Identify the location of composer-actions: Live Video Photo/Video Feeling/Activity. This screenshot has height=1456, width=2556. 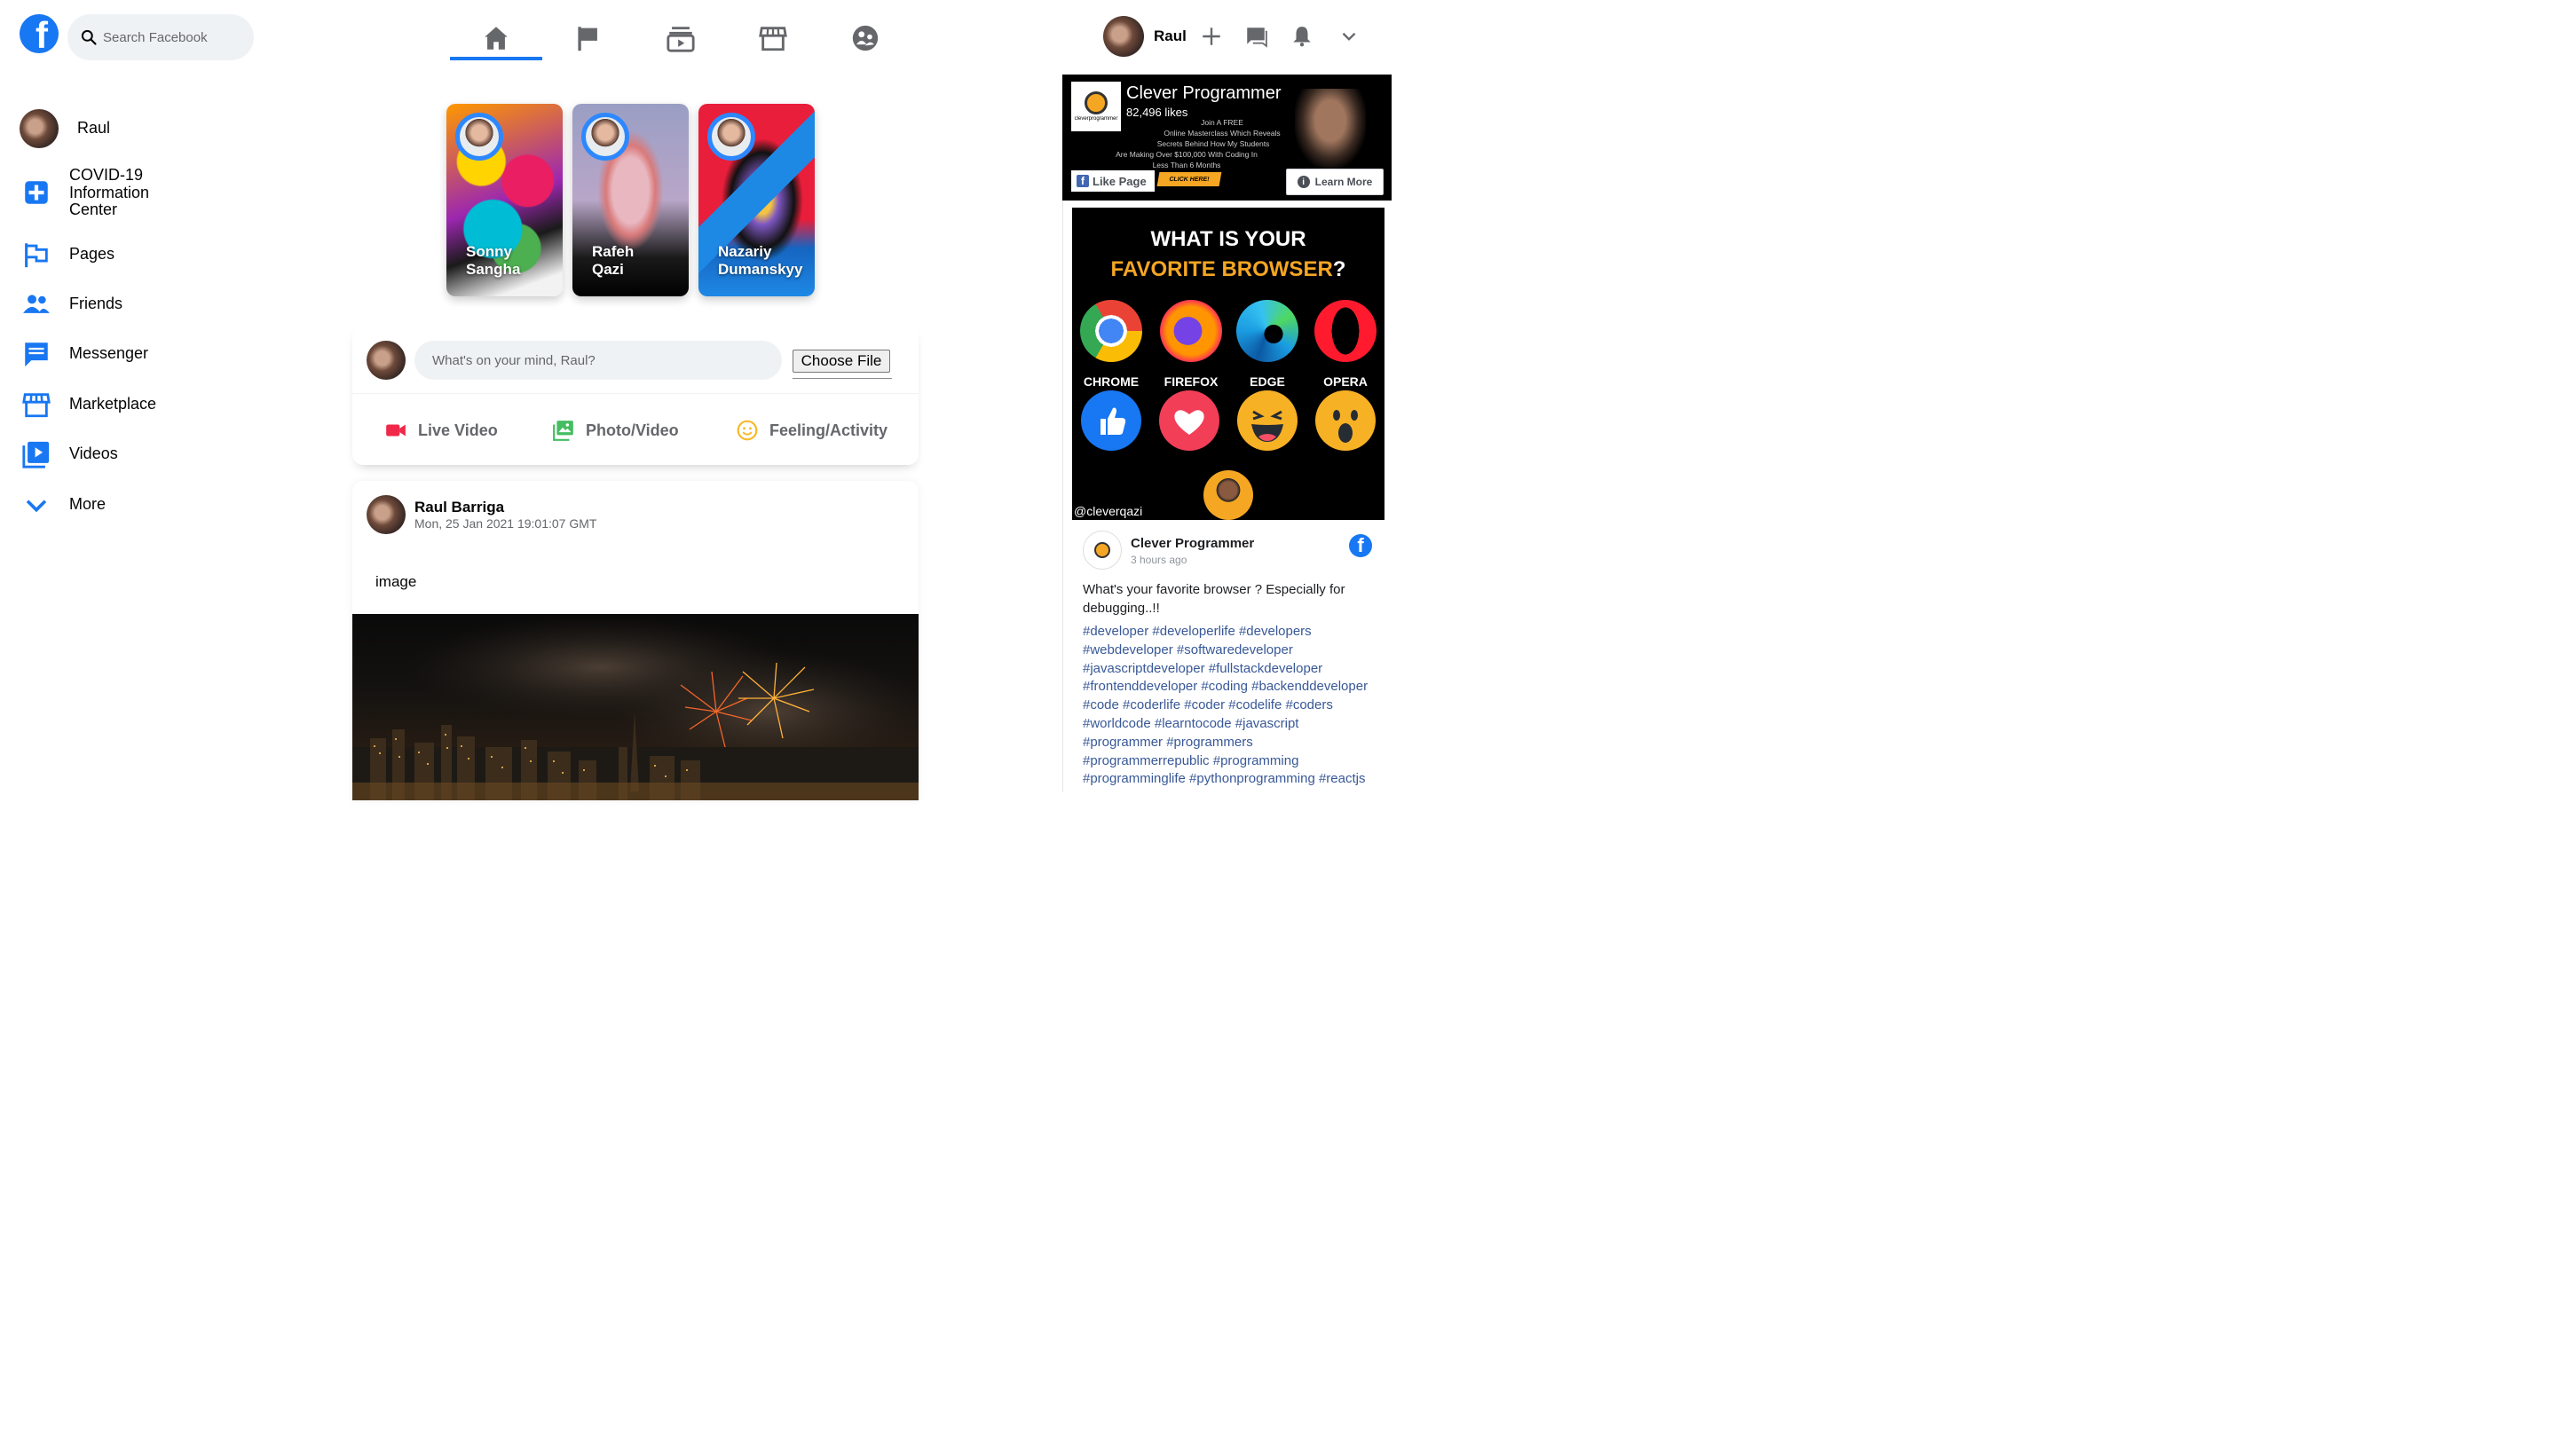
(635, 429).